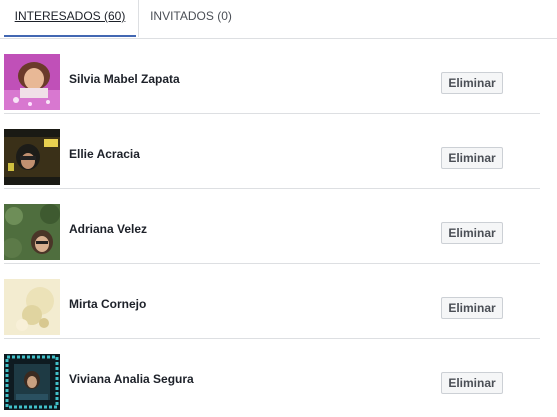 The image size is (557, 417). What do you see at coordinates (124, 79) in the screenshot?
I see `person-name: Silvia Mabel Zapata` at bounding box center [124, 79].